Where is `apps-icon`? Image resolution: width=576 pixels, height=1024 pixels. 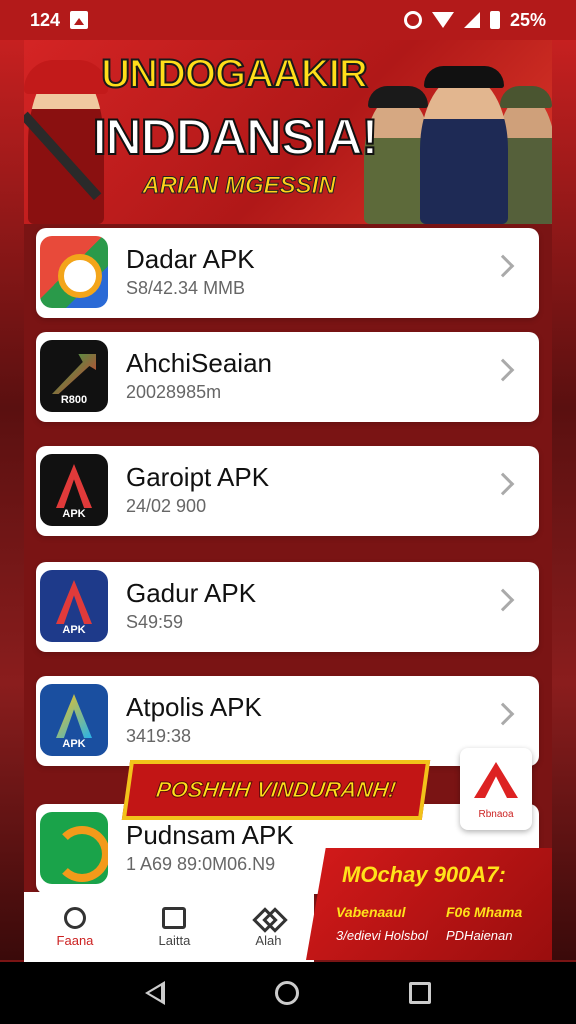
apps-icon is located at coordinates (174, 917).